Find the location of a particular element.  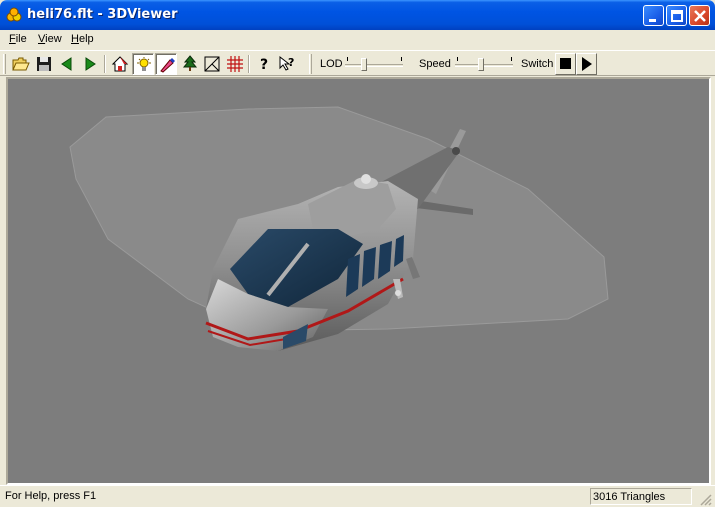

tree-button is located at coordinates (190, 64).